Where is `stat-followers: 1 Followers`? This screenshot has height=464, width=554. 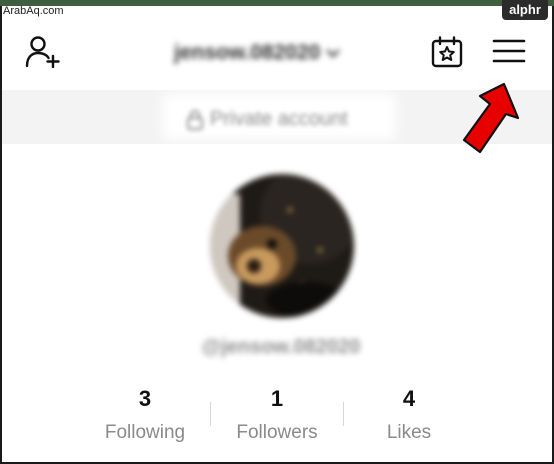 stat-followers: 1 Followers is located at coordinates (277, 414).